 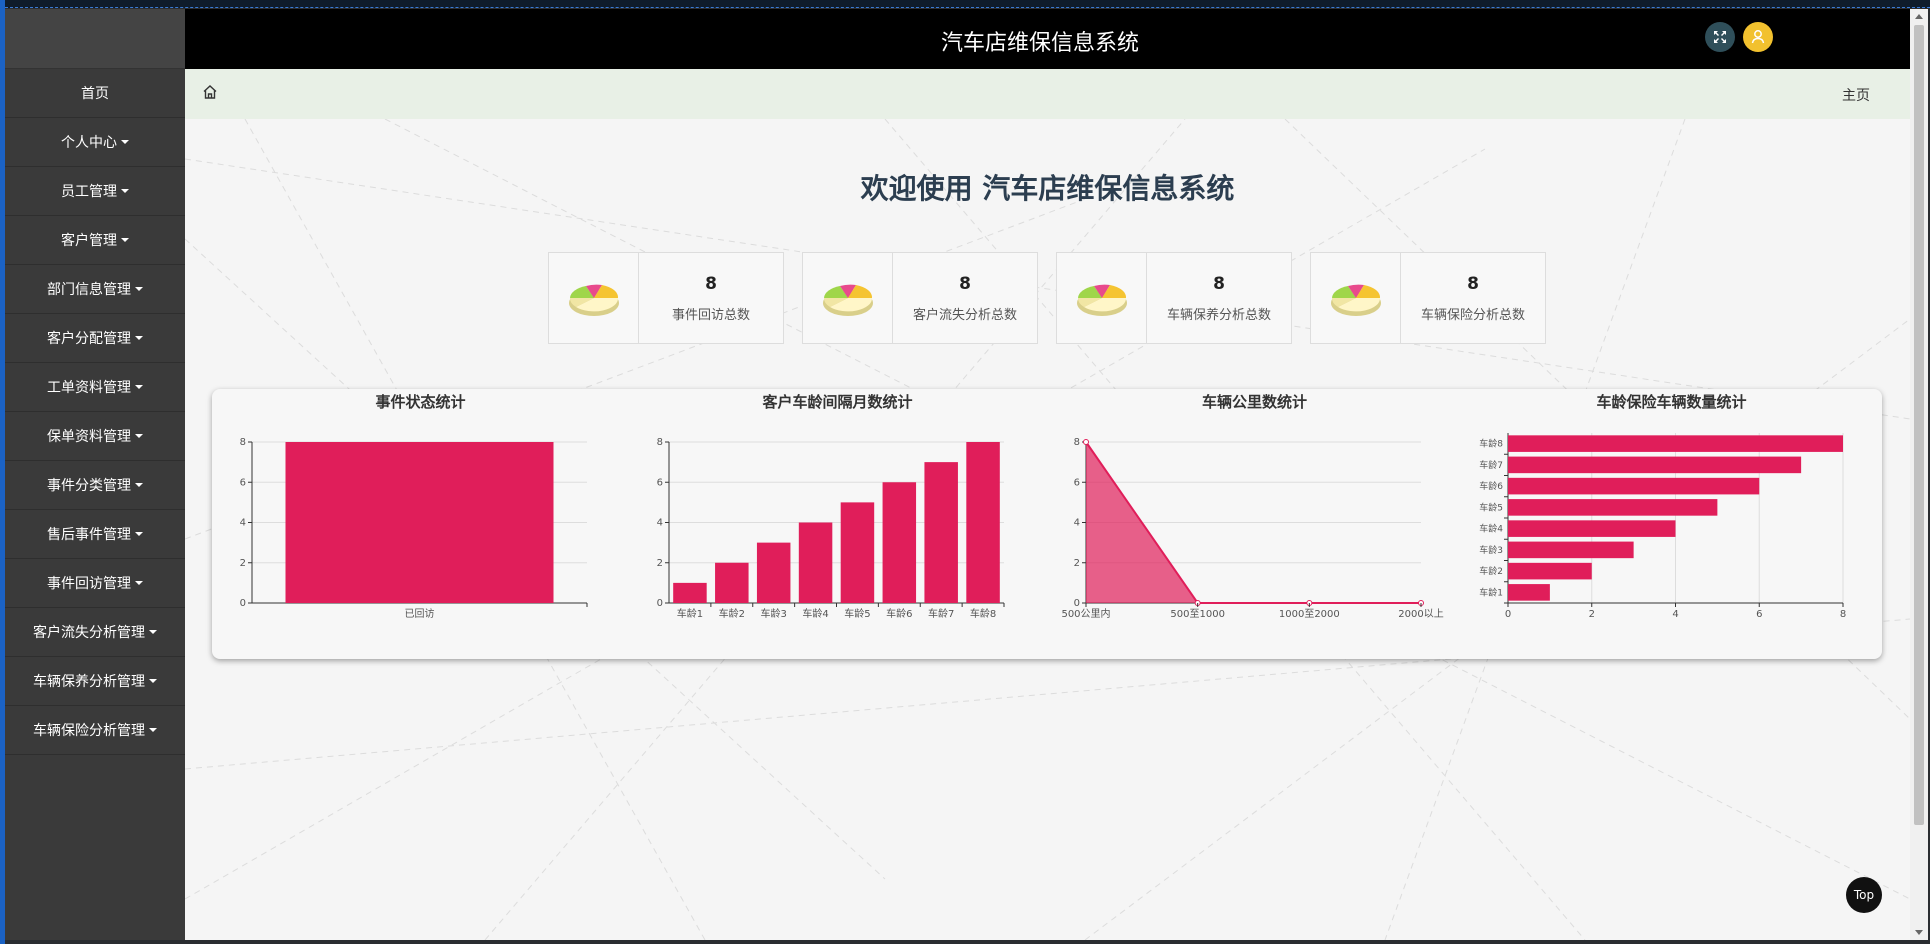 I want to click on app-title: 汽车店维保信息系统, so click(x=1039, y=43).